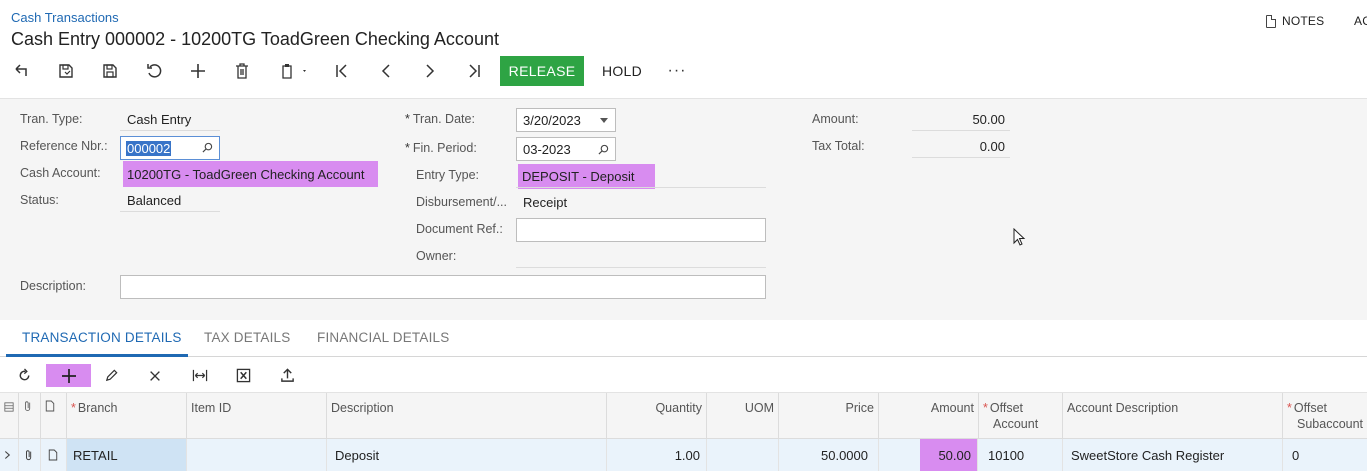  What do you see at coordinates (54, 455) in the screenshot?
I see `row-note-icon` at bounding box center [54, 455].